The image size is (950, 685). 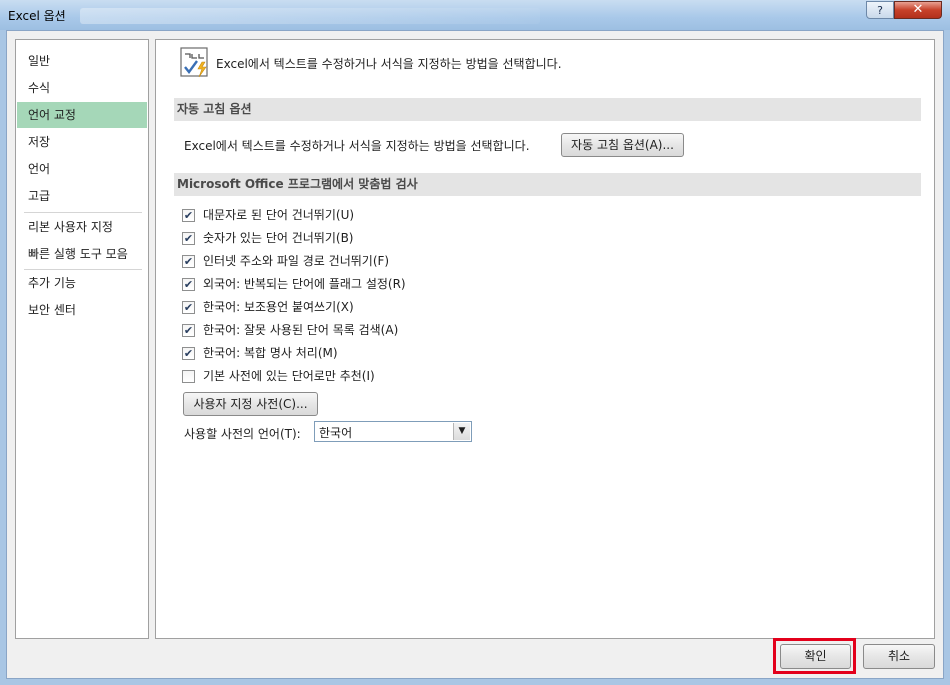 I want to click on section-header-autocorrect: 자동 고침 옵션, so click(x=547, y=109).